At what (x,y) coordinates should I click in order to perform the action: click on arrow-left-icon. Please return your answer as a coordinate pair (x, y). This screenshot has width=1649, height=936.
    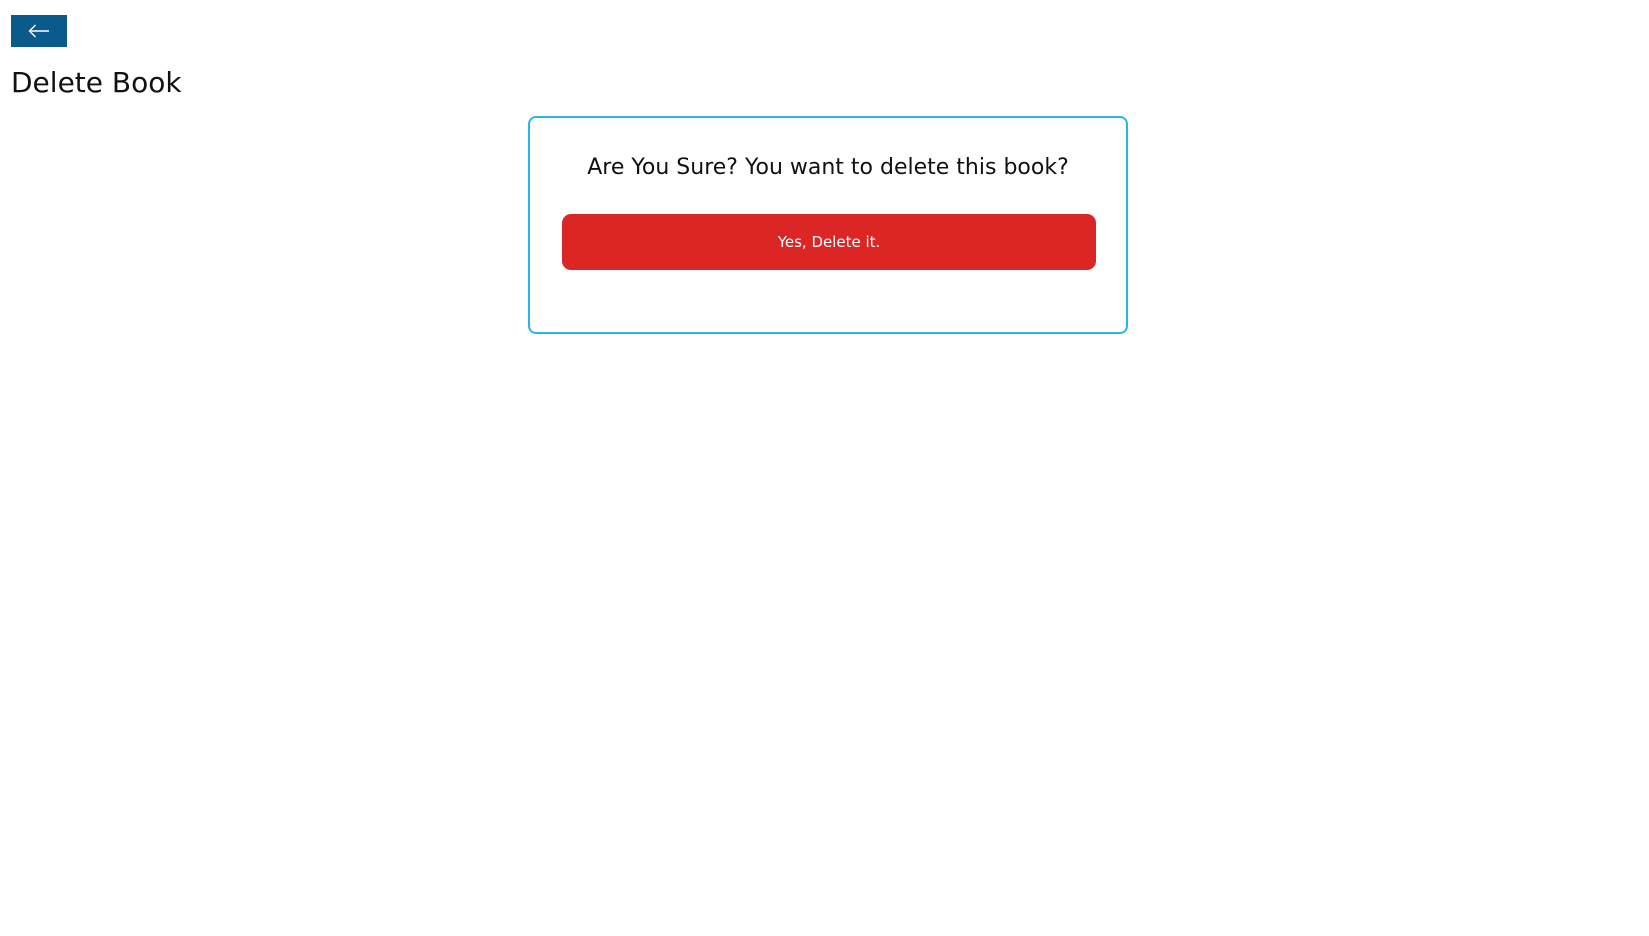
    Looking at the image, I should click on (39, 31).